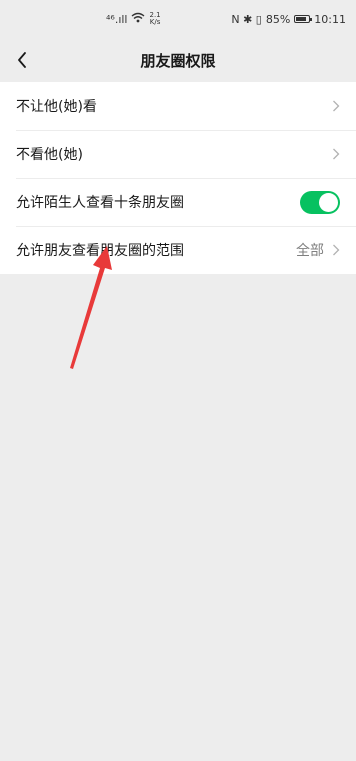 The width and height of the screenshot is (356, 761). I want to click on status-bar-left: ⁴⁶.ıll 2.1 K/s, so click(133, 19).